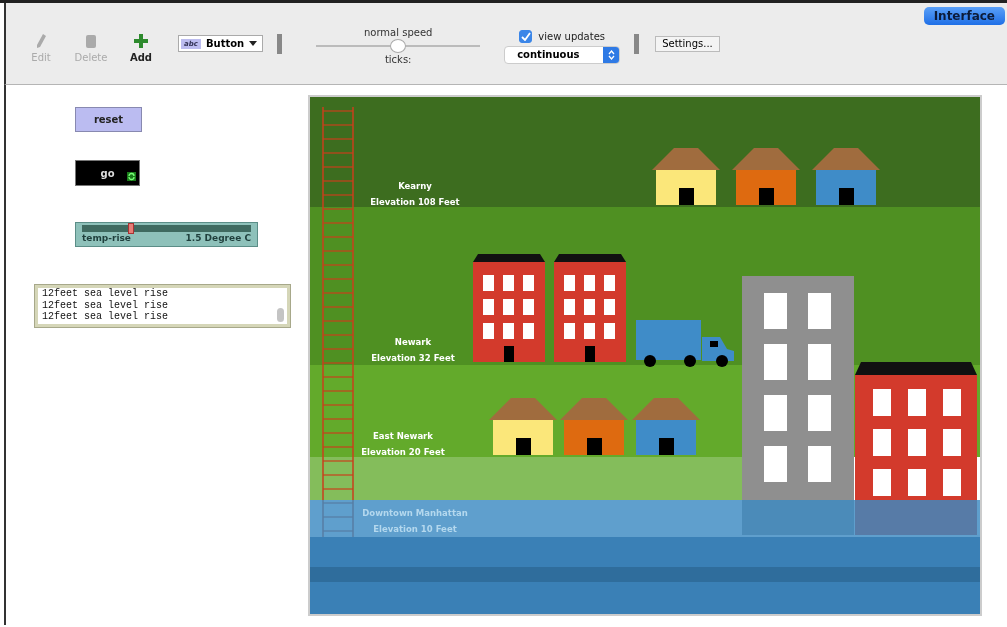  Describe the element at coordinates (562, 54) in the screenshot. I see `update-mode-dropdown: continuous` at that location.